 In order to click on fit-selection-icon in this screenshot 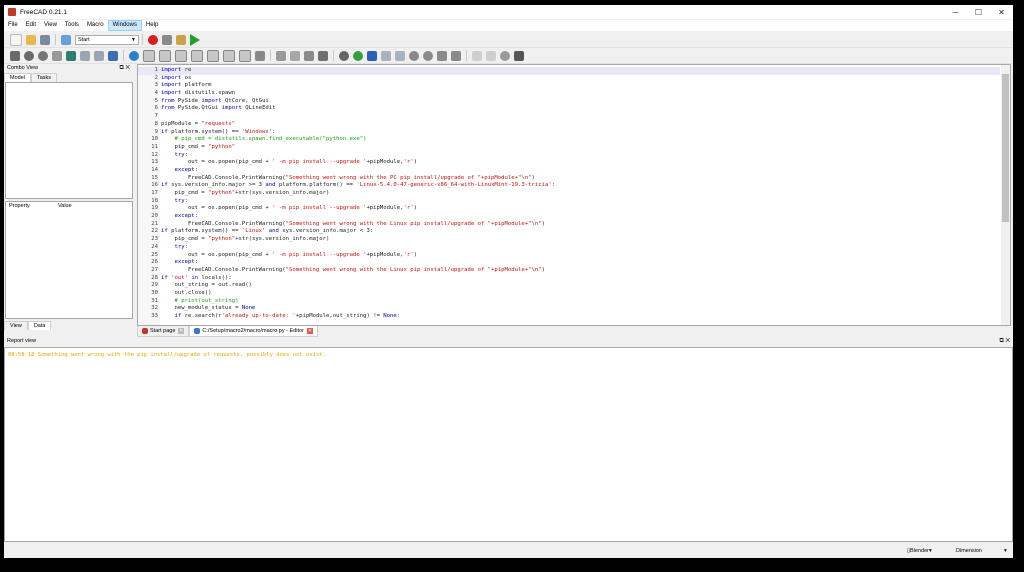, I will do `click(29, 55)`.